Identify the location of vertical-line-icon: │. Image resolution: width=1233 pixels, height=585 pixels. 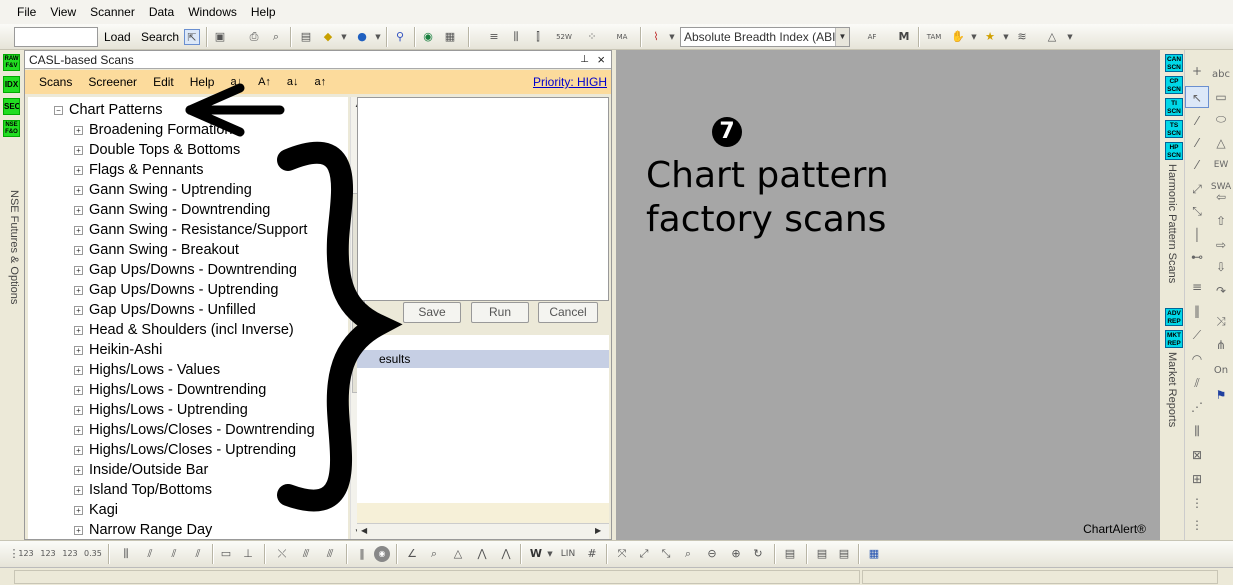
(1197, 235).